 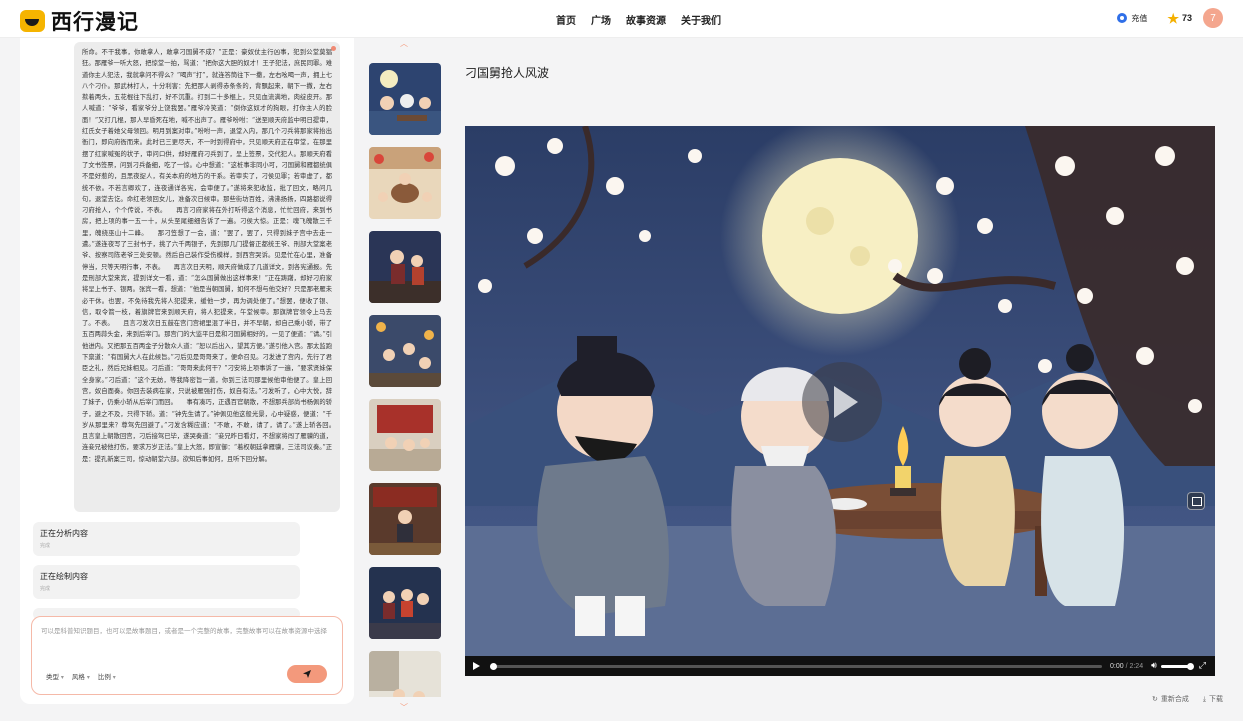 What do you see at coordinates (1117, 666) in the screenshot?
I see `time-current: 0:00` at bounding box center [1117, 666].